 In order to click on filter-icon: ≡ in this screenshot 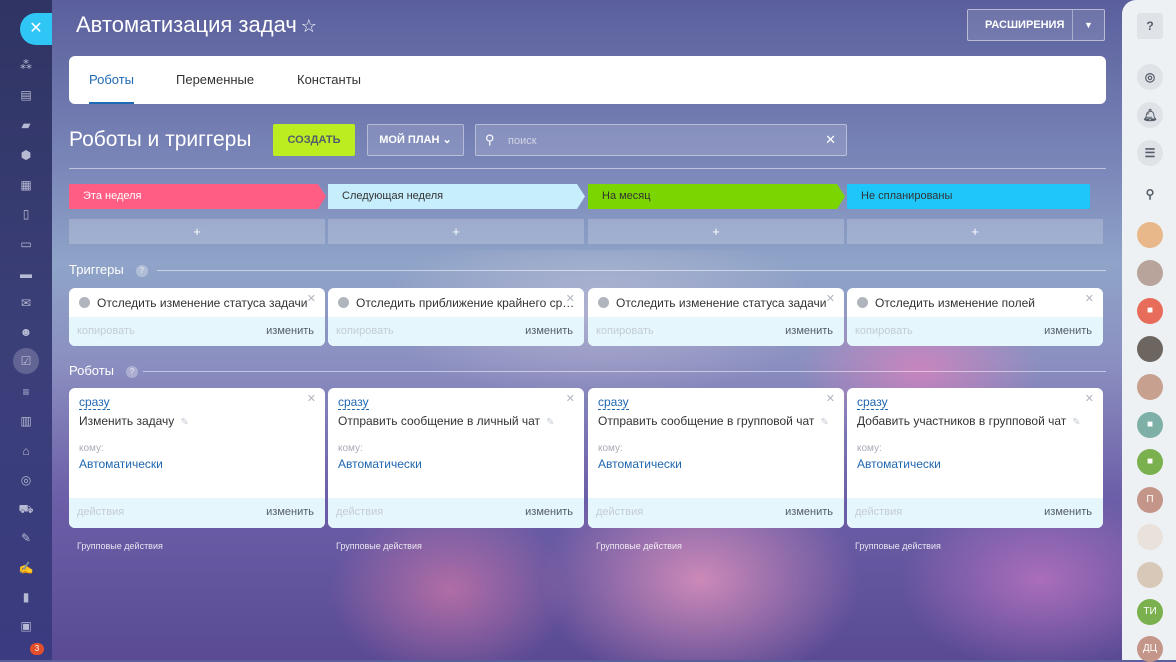, I will do `click(26, 392)`.